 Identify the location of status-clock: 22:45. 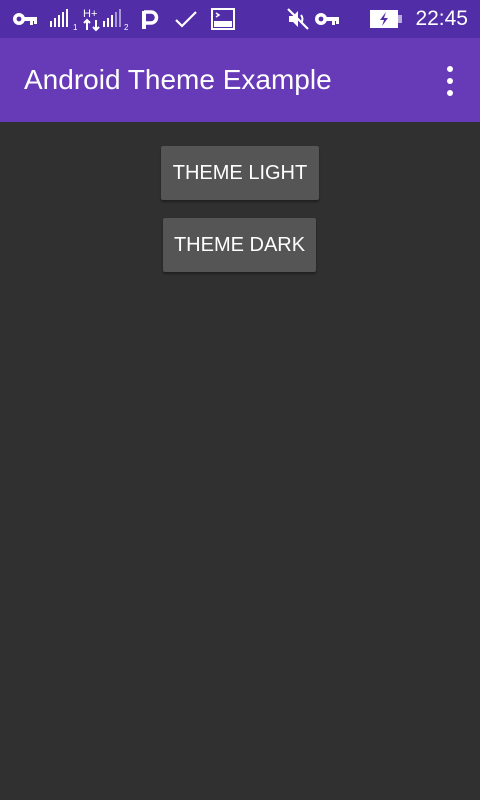
(441, 18).